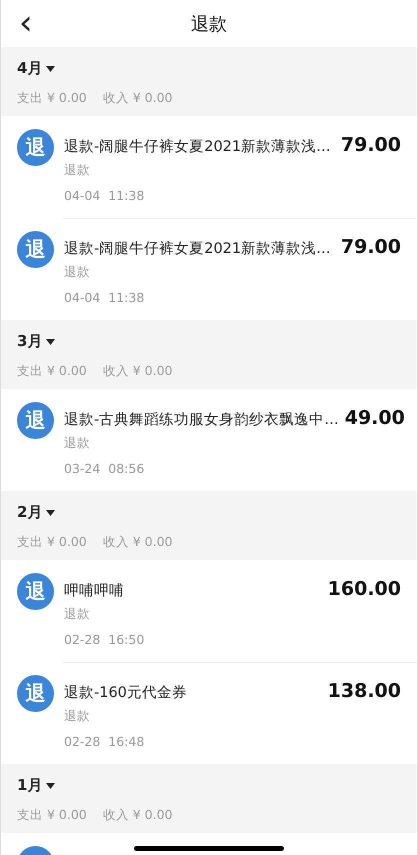 The height and width of the screenshot is (855, 418). What do you see at coordinates (105, 468) in the screenshot?
I see `transaction-time: 03-24 08:56` at bounding box center [105, 468].